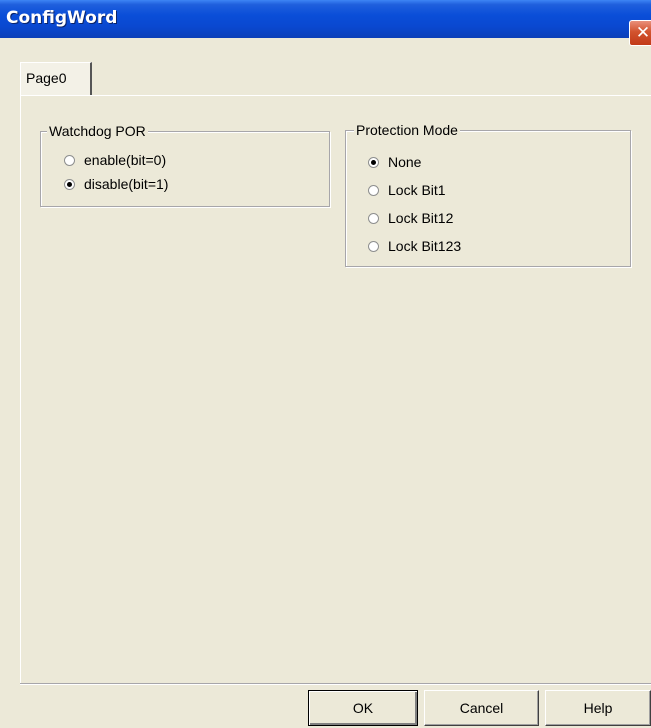 This screenshot has width=651, height=728. What do you see at coordinates (405, 162) in the screenshot?
I see `radio-label: None` at bounding box center [405, 162].